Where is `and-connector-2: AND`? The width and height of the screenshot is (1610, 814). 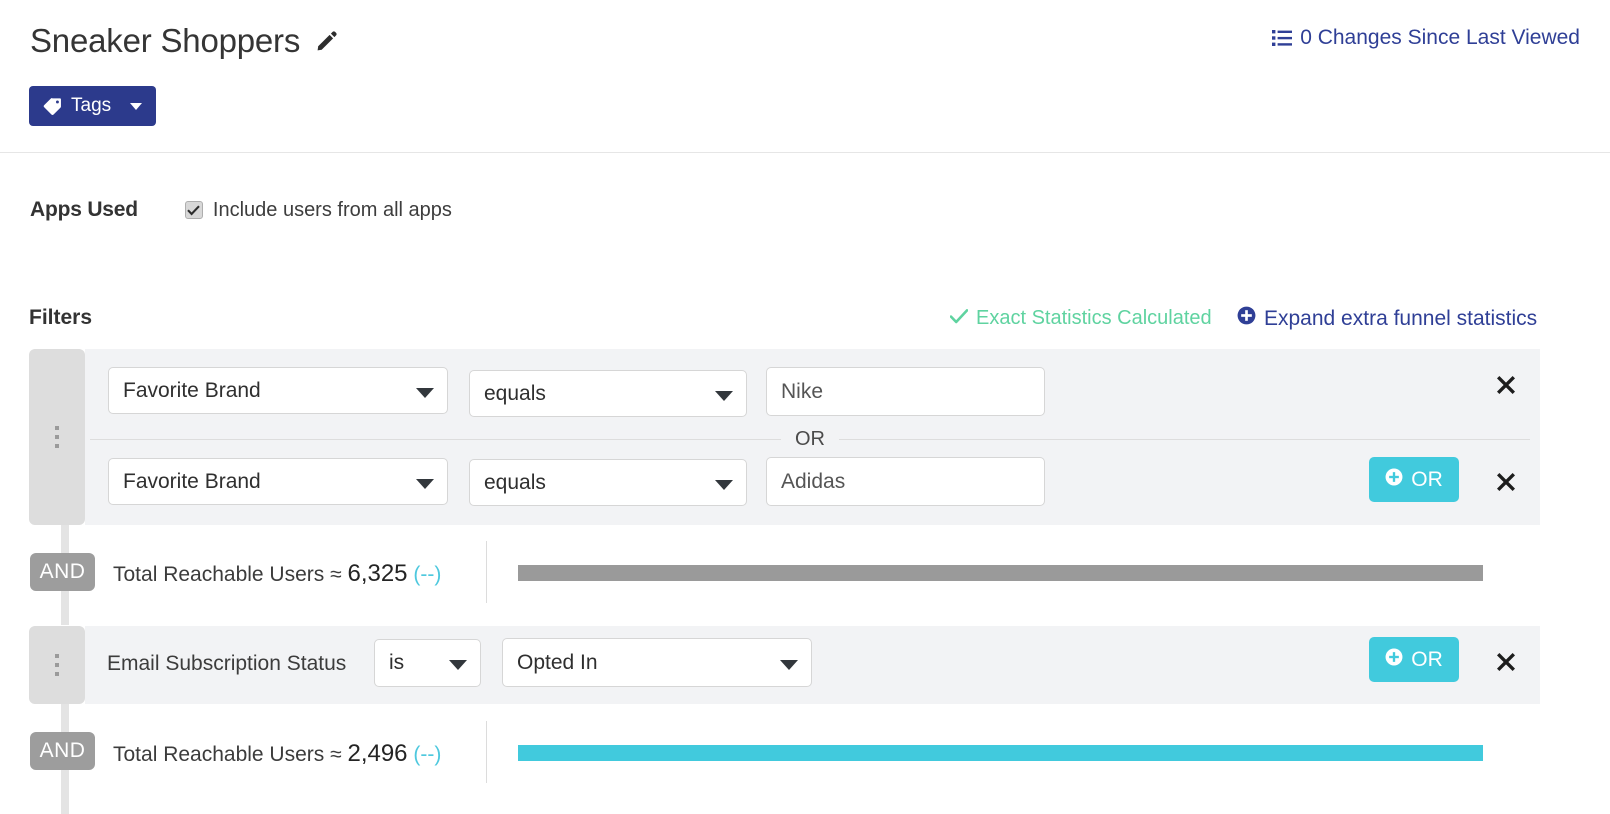 and-connector-2: AND is located at coordinates (62, 751).